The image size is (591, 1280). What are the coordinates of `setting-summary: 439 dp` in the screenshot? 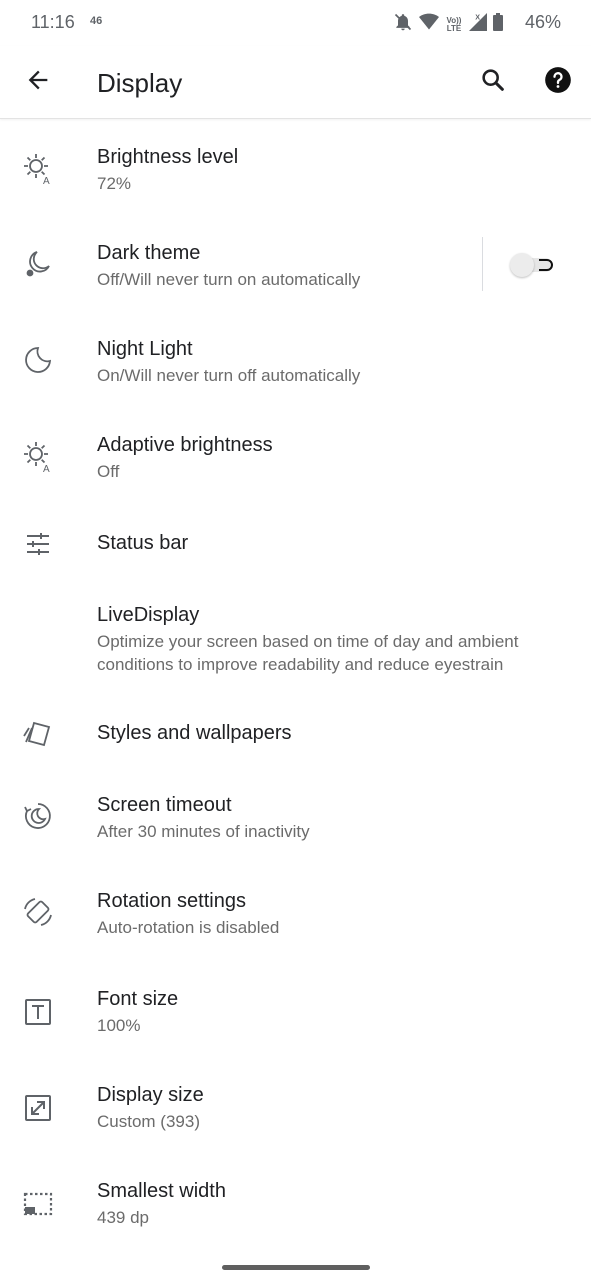 It's located at (123, 1217).